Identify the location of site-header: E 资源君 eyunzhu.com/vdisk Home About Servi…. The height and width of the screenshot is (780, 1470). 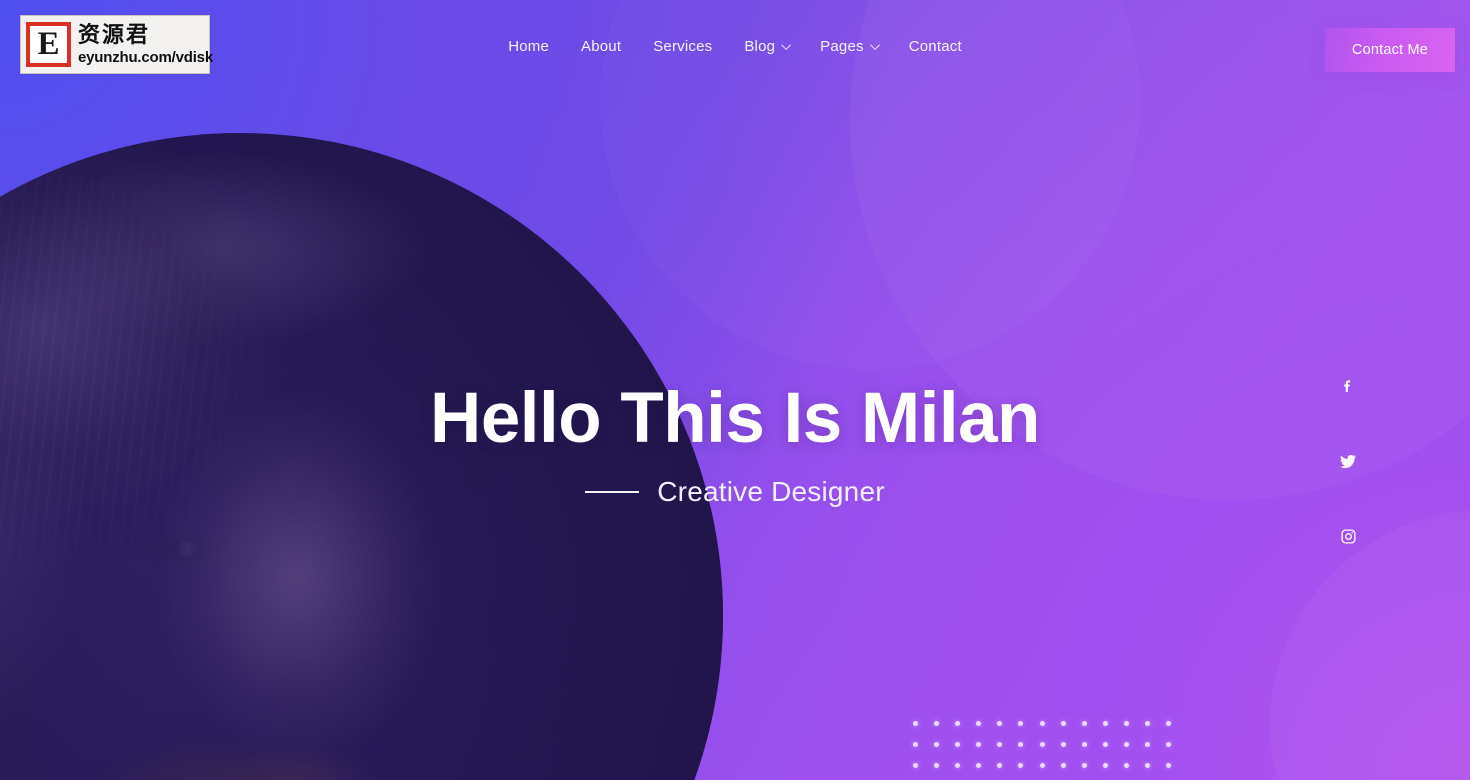
(735, 46).